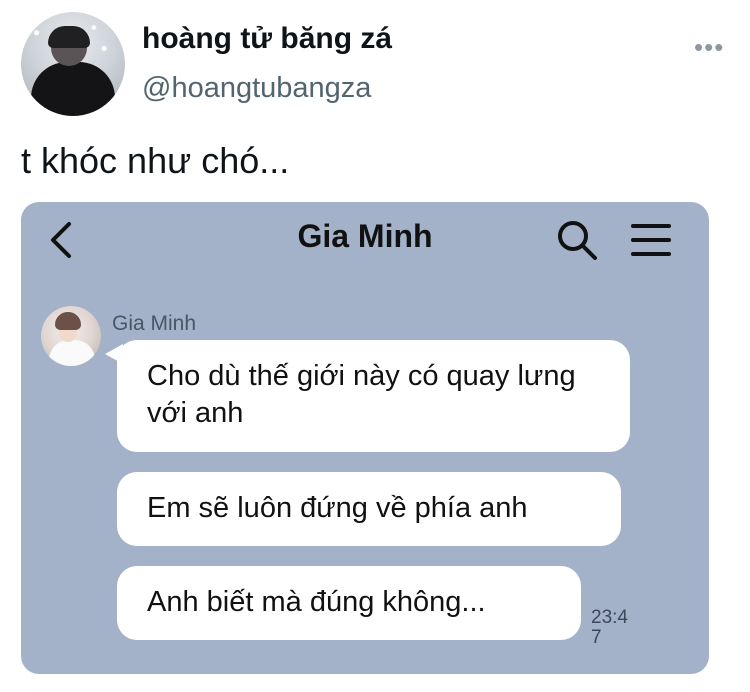  What do you see at coordinates (154, 323) in the screenshot?
I see `sender-name: Gia Minh` at bounding box center [154, 323].